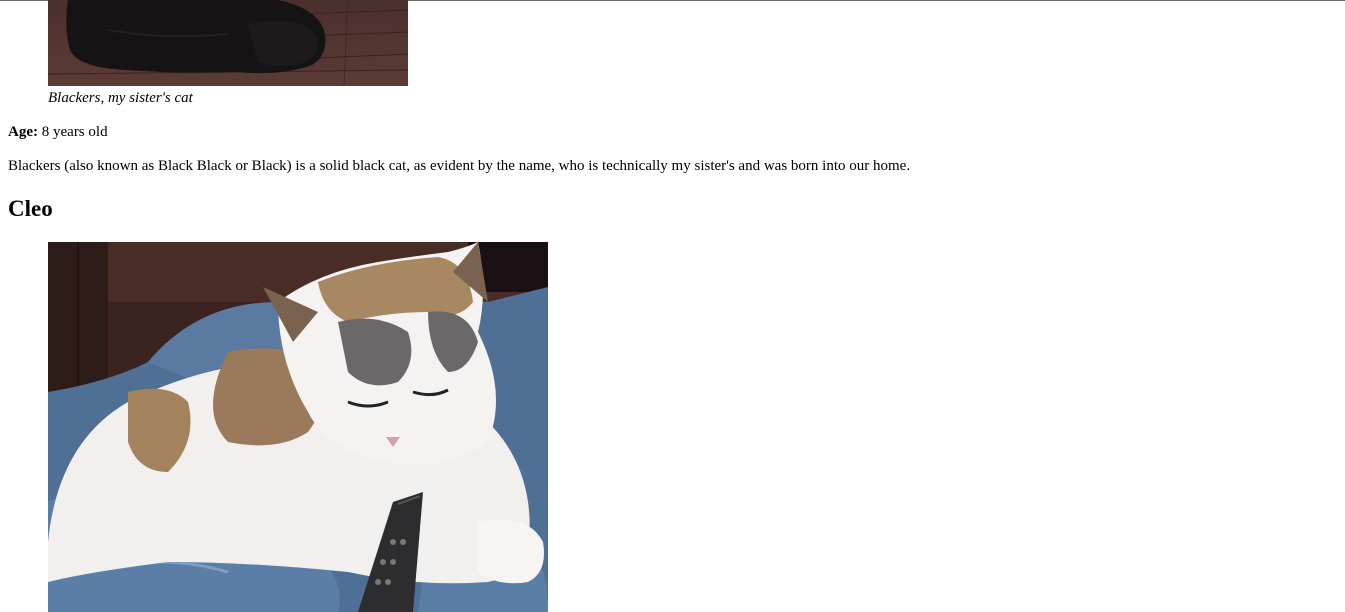  I want to click on blackers-photo-figure, so click(228, 43).